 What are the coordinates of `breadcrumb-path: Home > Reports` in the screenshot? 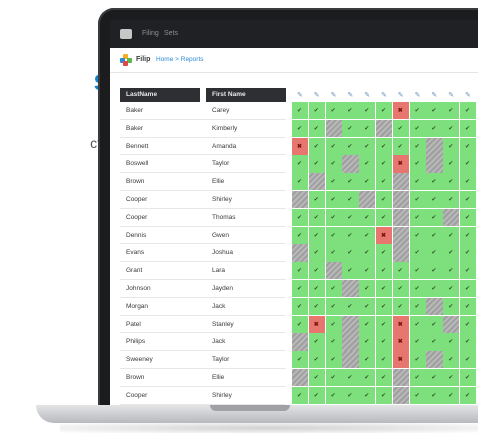 It's located at (180, 59).